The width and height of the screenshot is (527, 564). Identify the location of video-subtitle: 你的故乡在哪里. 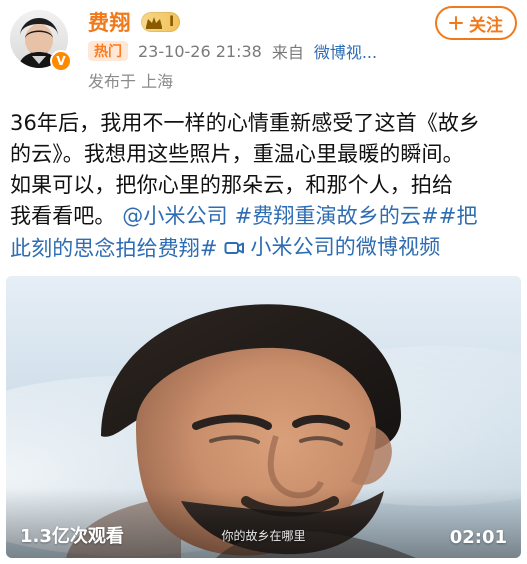
(263, 536).